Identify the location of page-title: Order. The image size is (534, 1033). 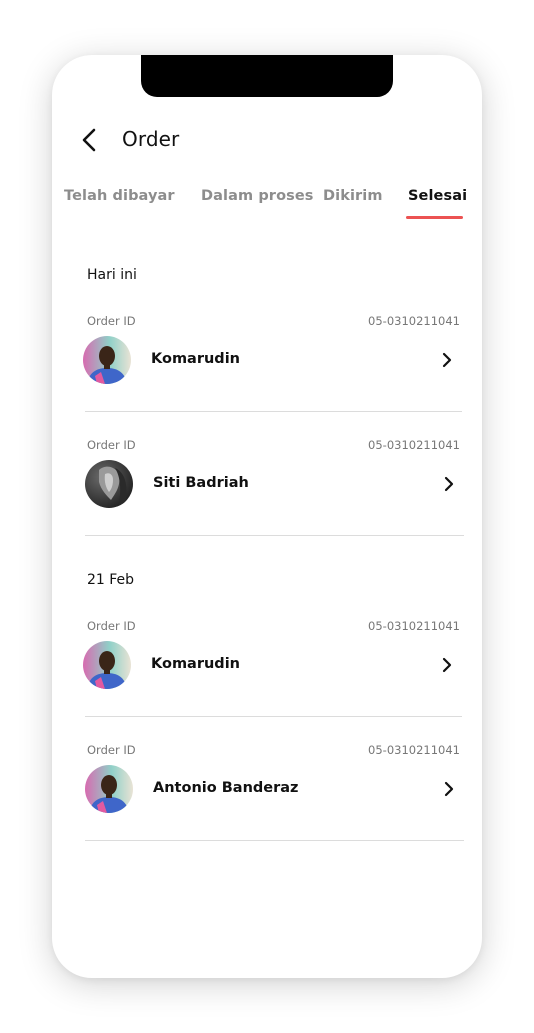
(151, 139).